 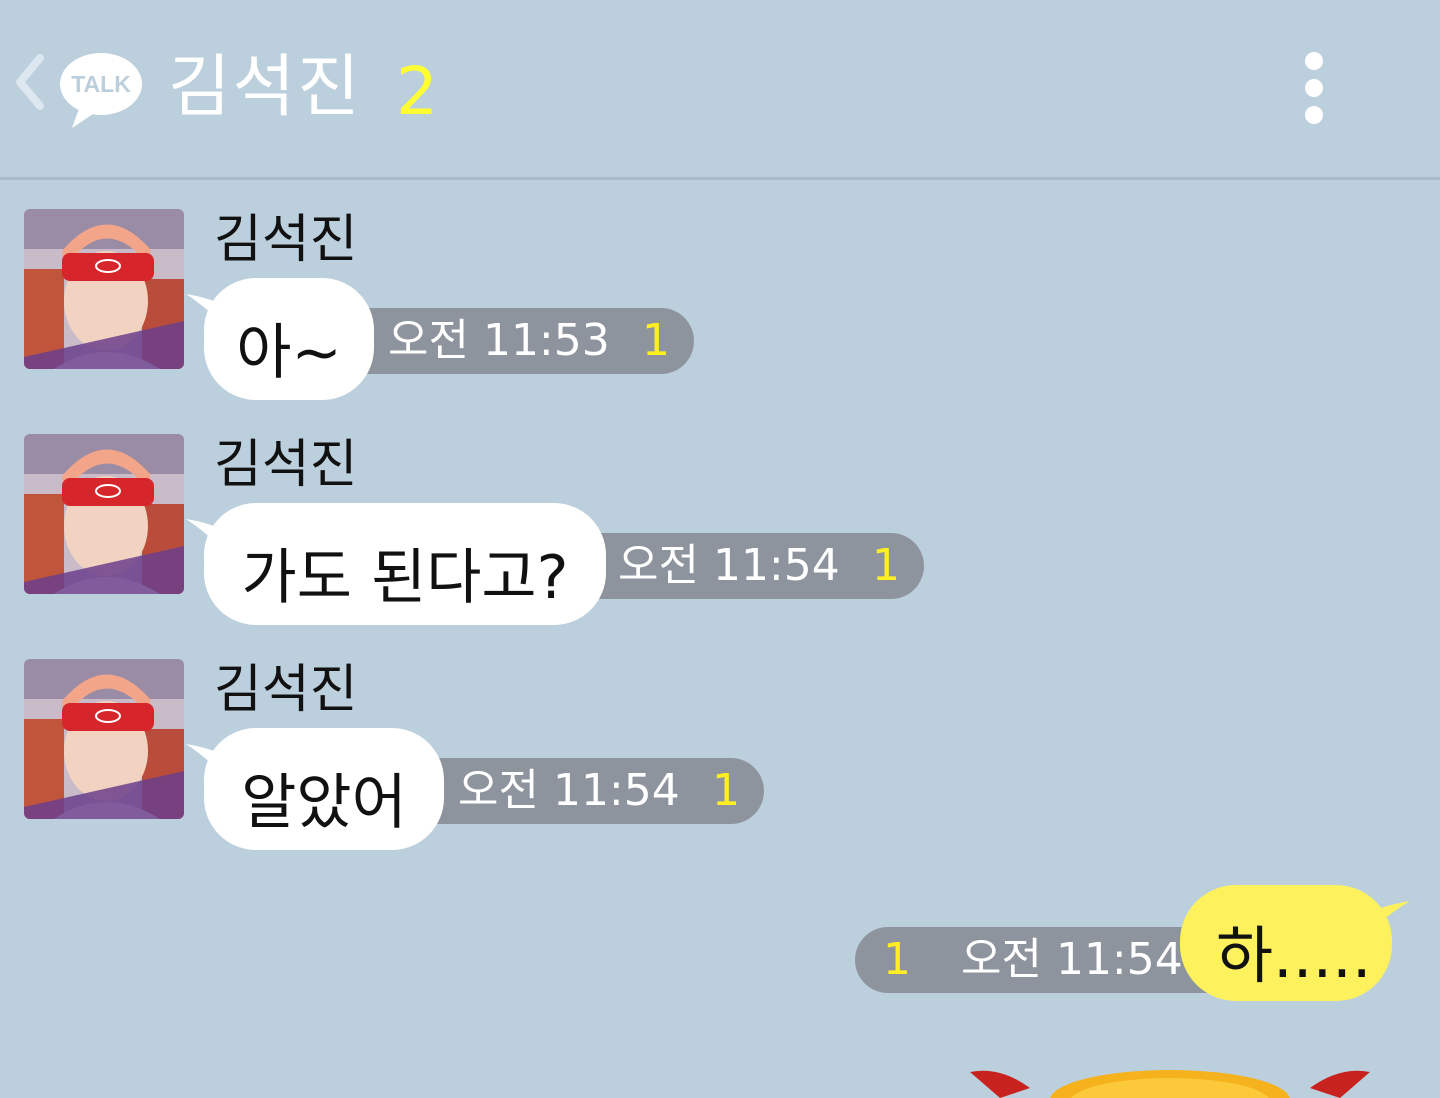 I want to click on my-message-meta: 1 오전 11:54, so click(x=1035, y=960).